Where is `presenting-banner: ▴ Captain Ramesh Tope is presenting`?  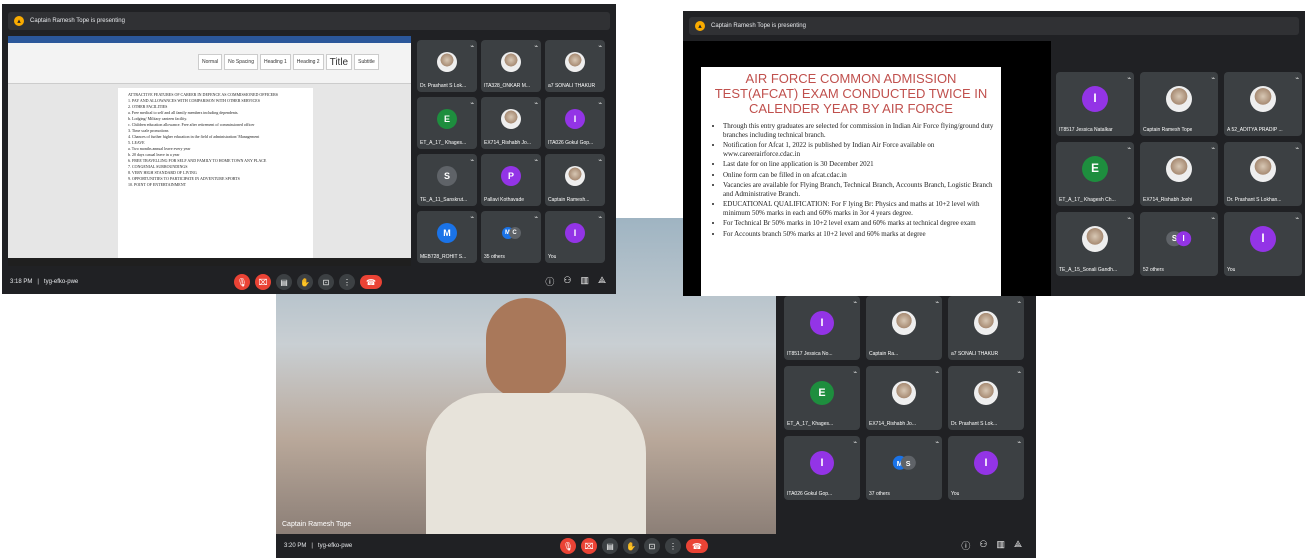 presenting-banner: ▴ Captain Ramesh Tope is presenting is located at coordinates (309, 21).